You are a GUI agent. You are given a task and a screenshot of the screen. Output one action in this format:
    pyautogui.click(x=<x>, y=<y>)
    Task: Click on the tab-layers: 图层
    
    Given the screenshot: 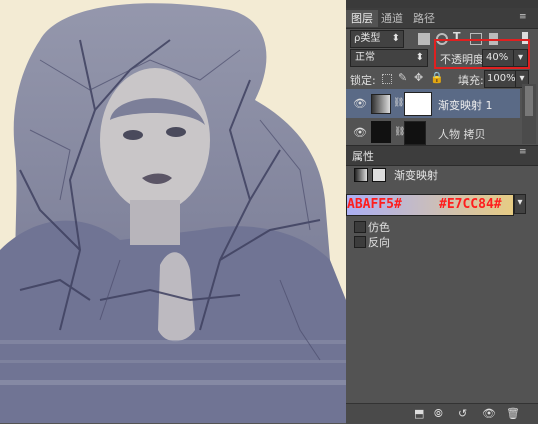 What is the action you would take?
    pyautogui.click(x=362, y=18)
    